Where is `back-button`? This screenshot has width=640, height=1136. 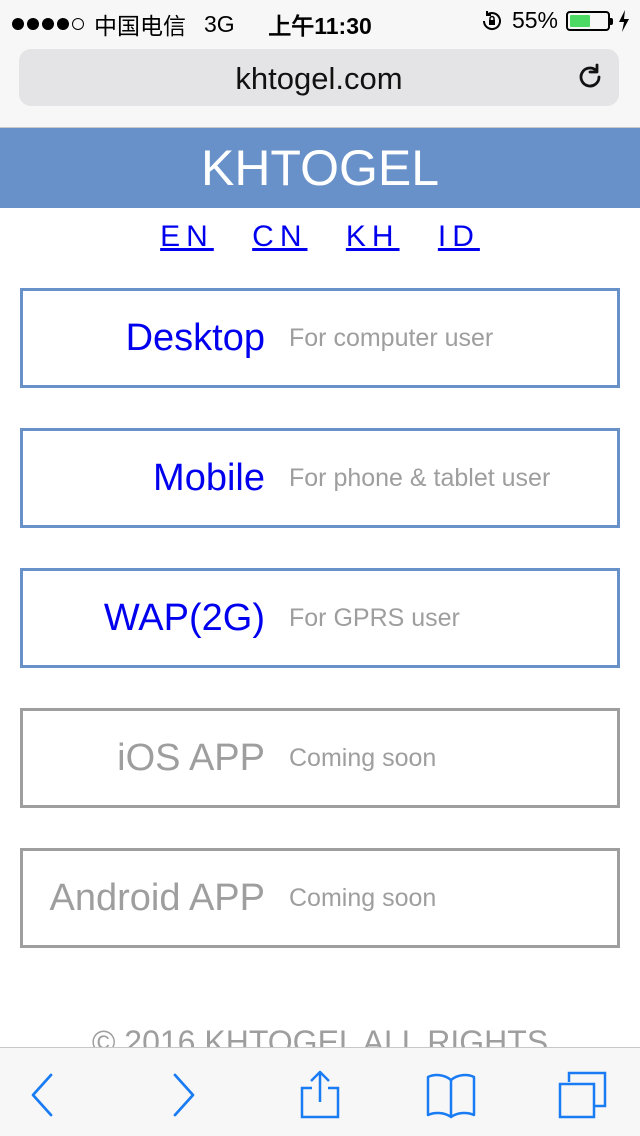
back-button is located at coordinates (43, 1095).